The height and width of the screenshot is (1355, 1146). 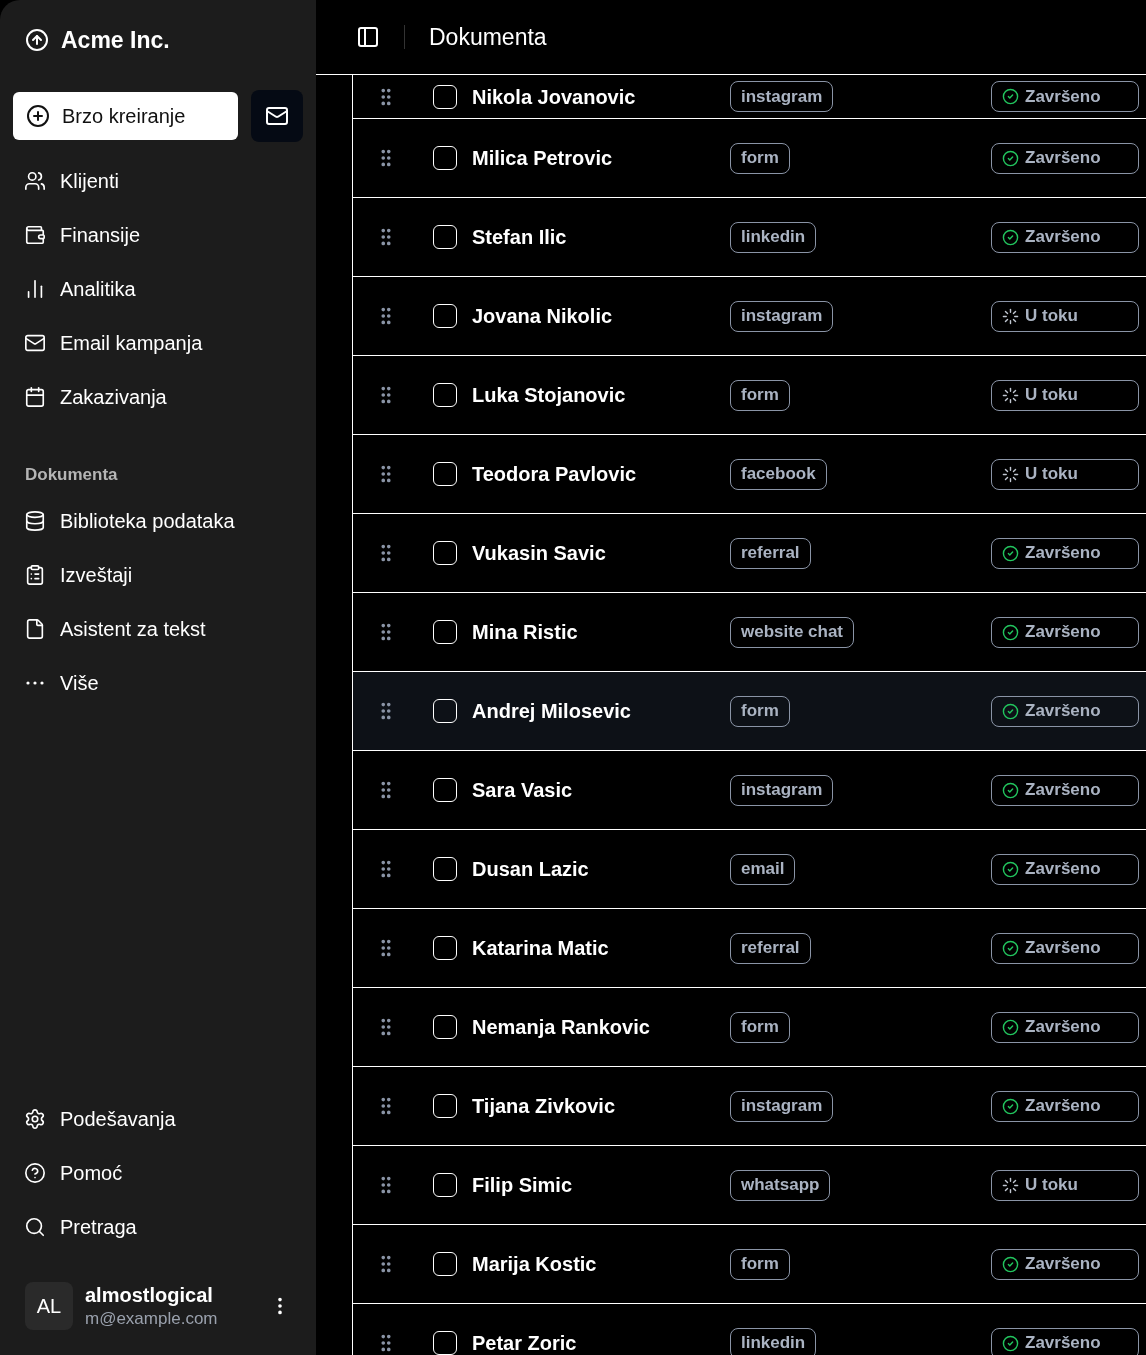 I want to click on inbox-button, so click(x=277, y=116).